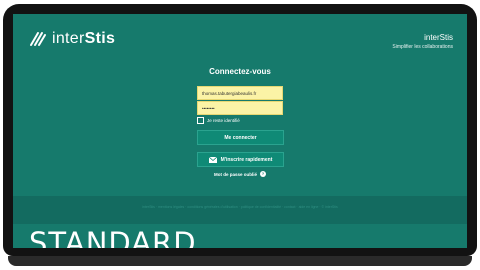 This screenshot has width=480, height=270. Describe the element at coordinates (212, 159) in the screenshot. I see `envelope-icon` at that location.